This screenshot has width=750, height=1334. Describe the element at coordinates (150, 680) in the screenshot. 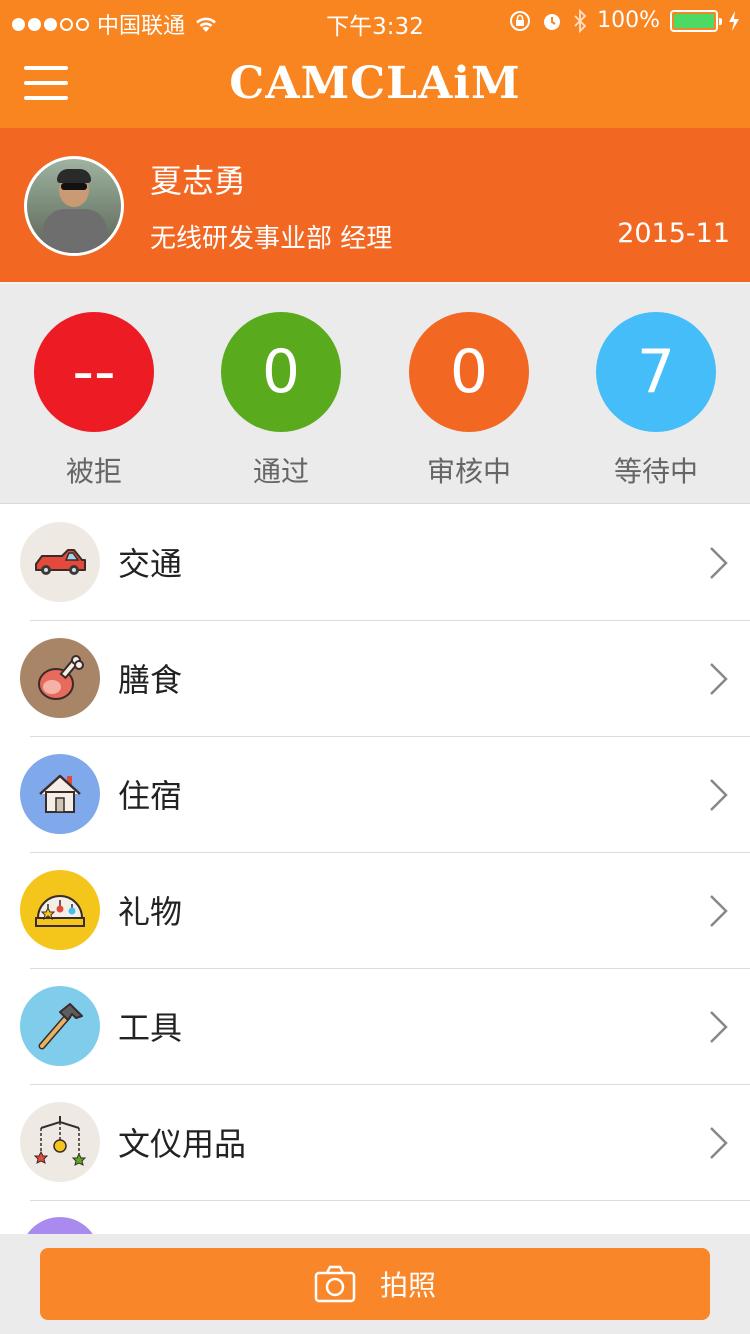

I see `category-label: 膳食` at that location.